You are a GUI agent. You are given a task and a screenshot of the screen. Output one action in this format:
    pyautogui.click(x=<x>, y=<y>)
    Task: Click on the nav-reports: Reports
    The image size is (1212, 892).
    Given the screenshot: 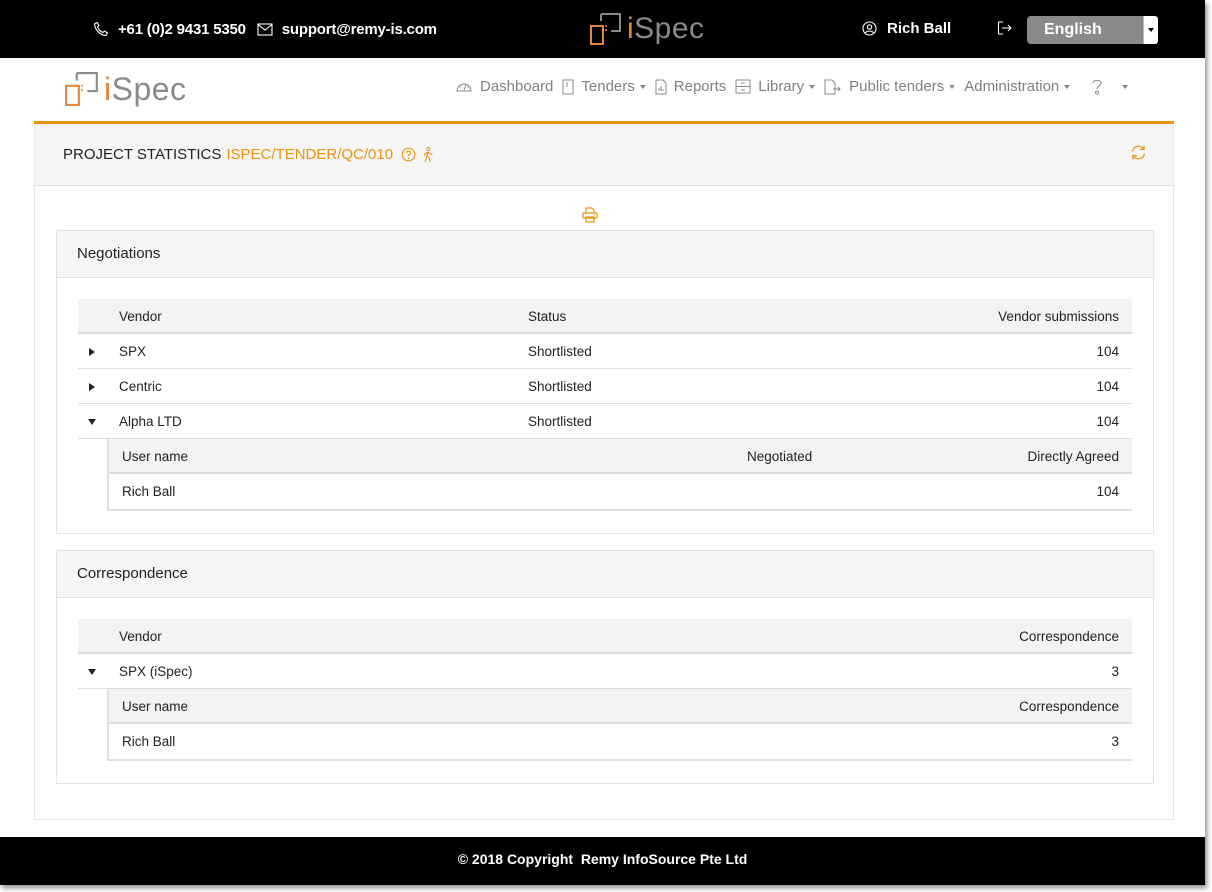 What is the action you would take?
    pyautogui.click(x=691, y=86)
    